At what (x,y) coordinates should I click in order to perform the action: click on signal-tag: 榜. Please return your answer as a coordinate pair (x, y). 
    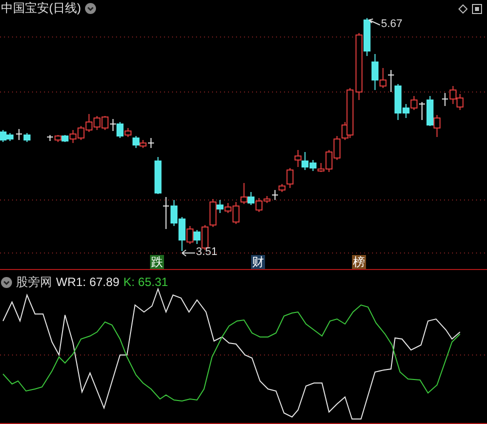
    Looking at the image, I should click on (359, 262).